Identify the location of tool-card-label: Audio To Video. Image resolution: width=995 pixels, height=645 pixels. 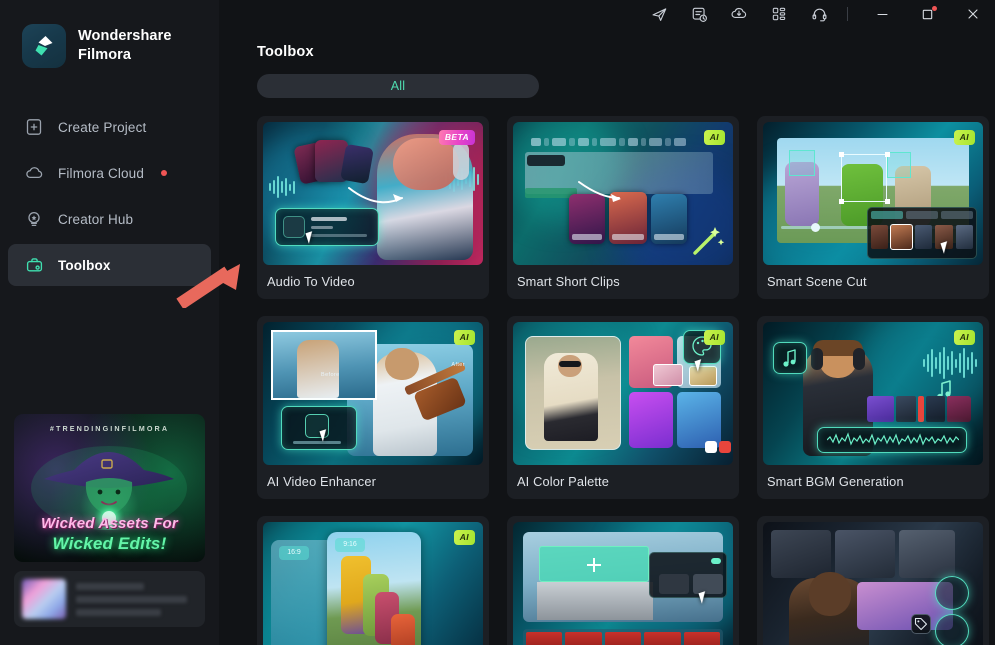
(311, 281).